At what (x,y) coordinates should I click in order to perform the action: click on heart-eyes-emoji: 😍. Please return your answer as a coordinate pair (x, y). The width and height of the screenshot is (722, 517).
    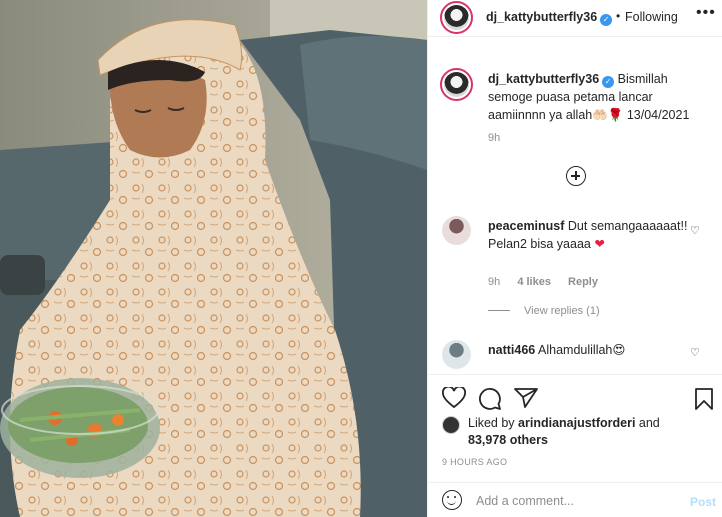
    Looking at the image, I should click on (619, 350).